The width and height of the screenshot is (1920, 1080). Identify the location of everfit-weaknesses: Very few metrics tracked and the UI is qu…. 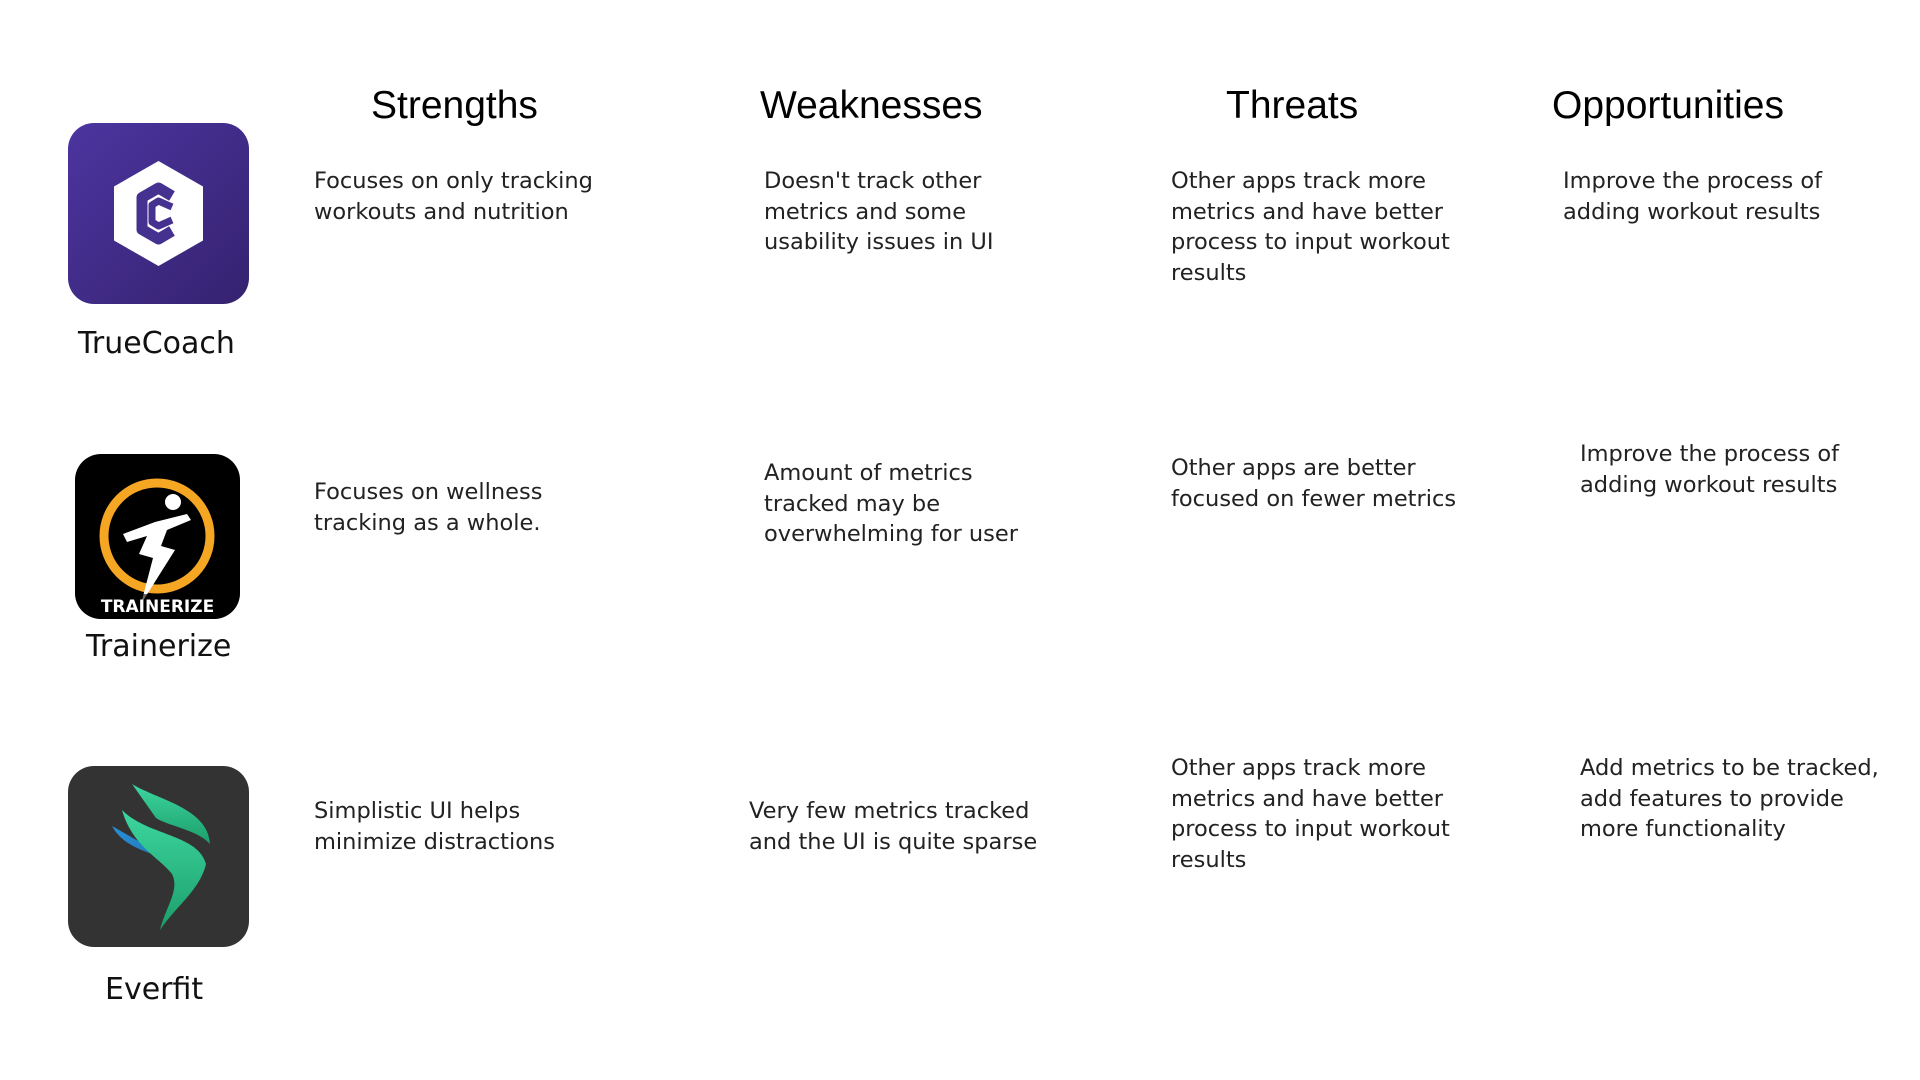
(893, 826).